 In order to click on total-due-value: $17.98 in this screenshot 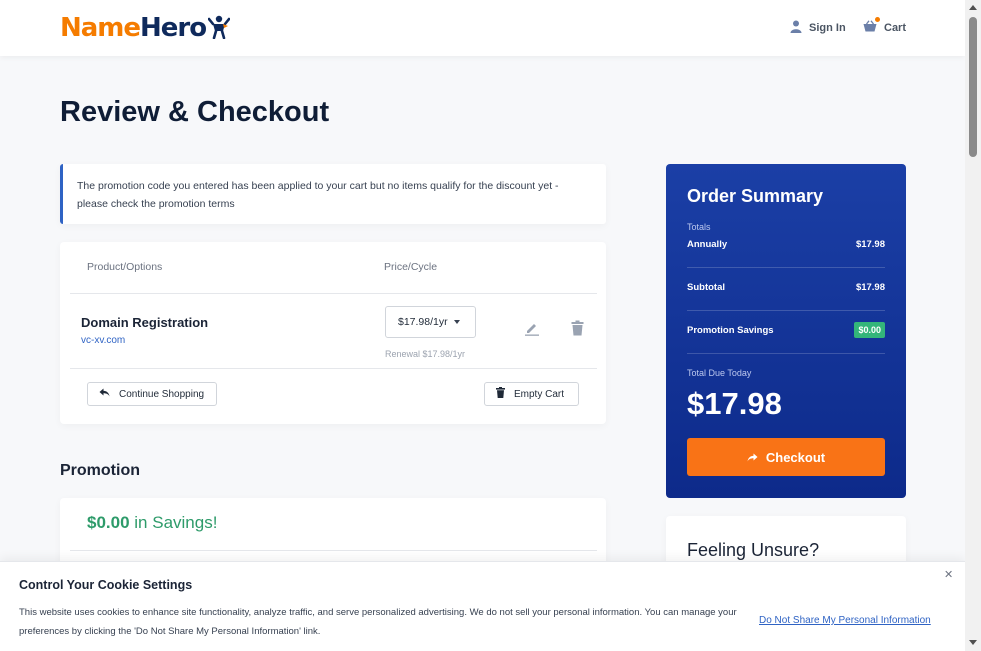, I will do `click(734, 403)`.